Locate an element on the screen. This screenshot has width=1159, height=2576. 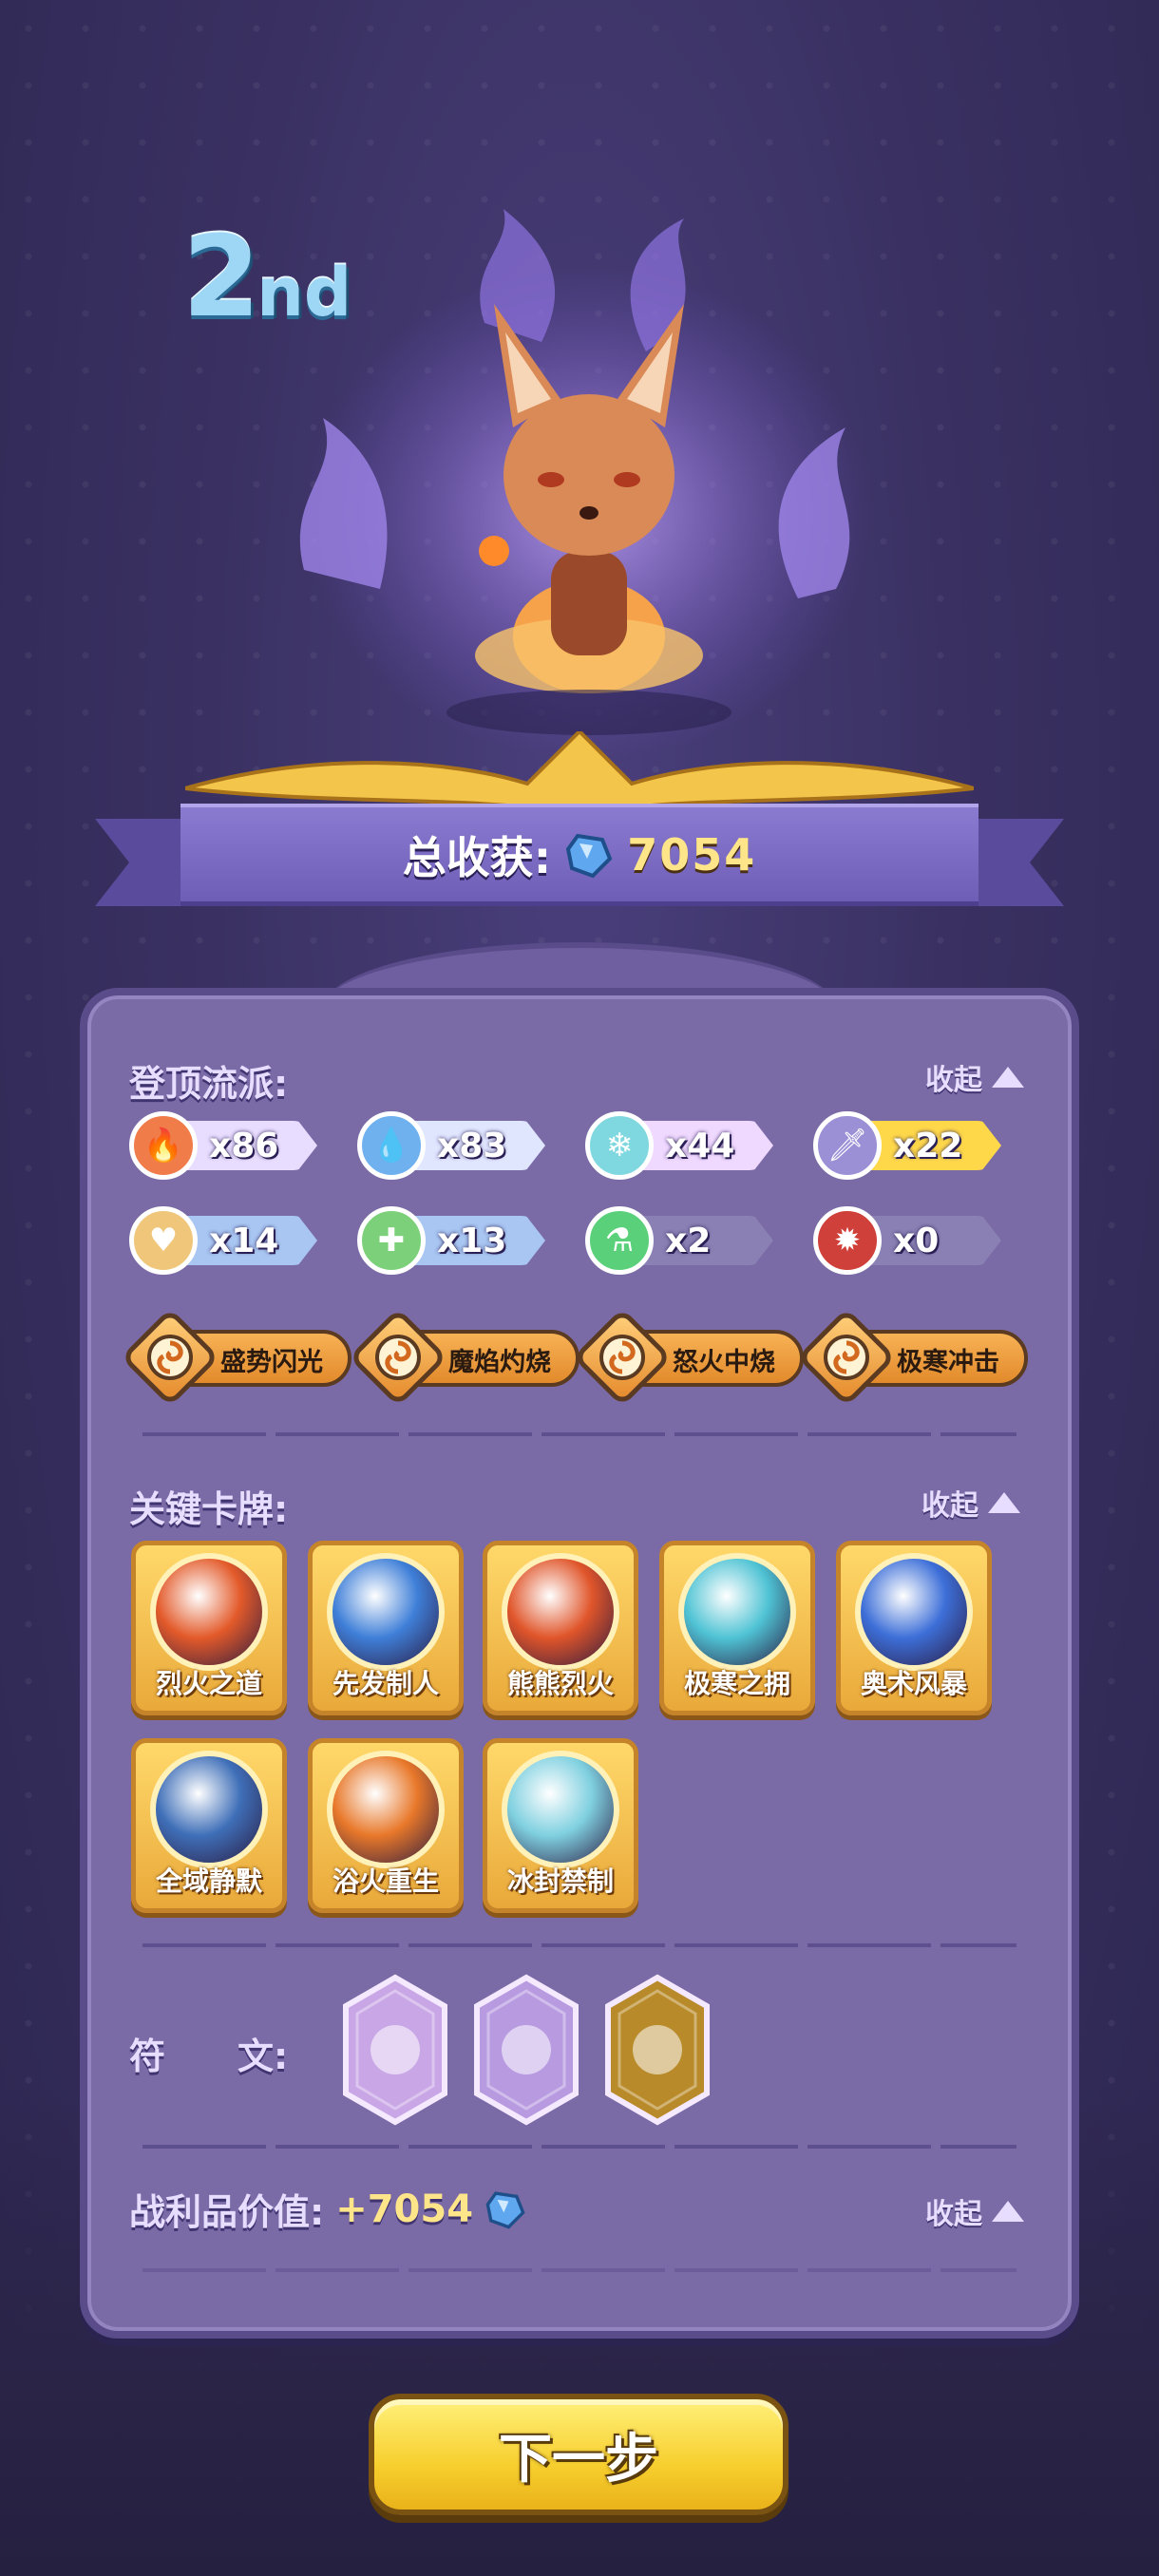
cards-collapse-button: 收起 is located at coordinates (971, 1503).